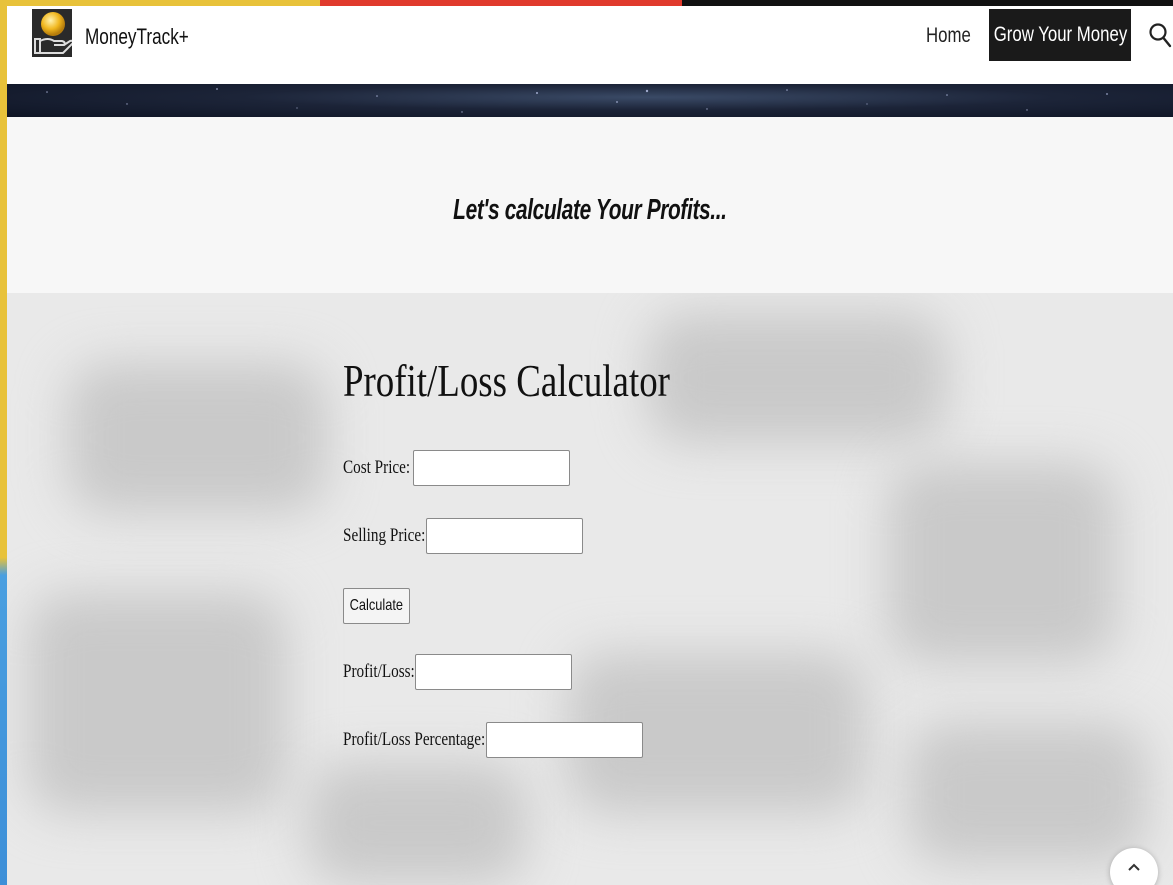 The image size is (1173, 885). What do you see at coordinates (160, 3) in the screenshot?
I see `top-accent-strip-yellow` at bounding box center [160, 3].